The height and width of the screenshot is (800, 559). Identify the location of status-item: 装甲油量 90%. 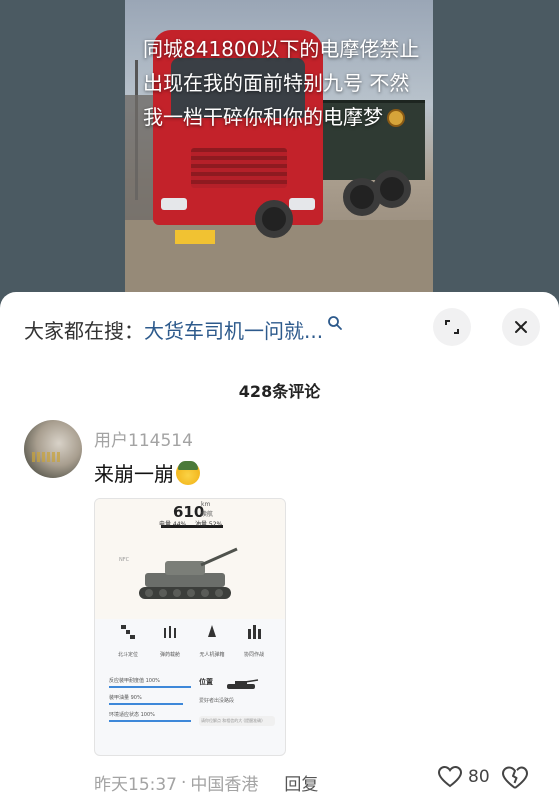
(150, 699).